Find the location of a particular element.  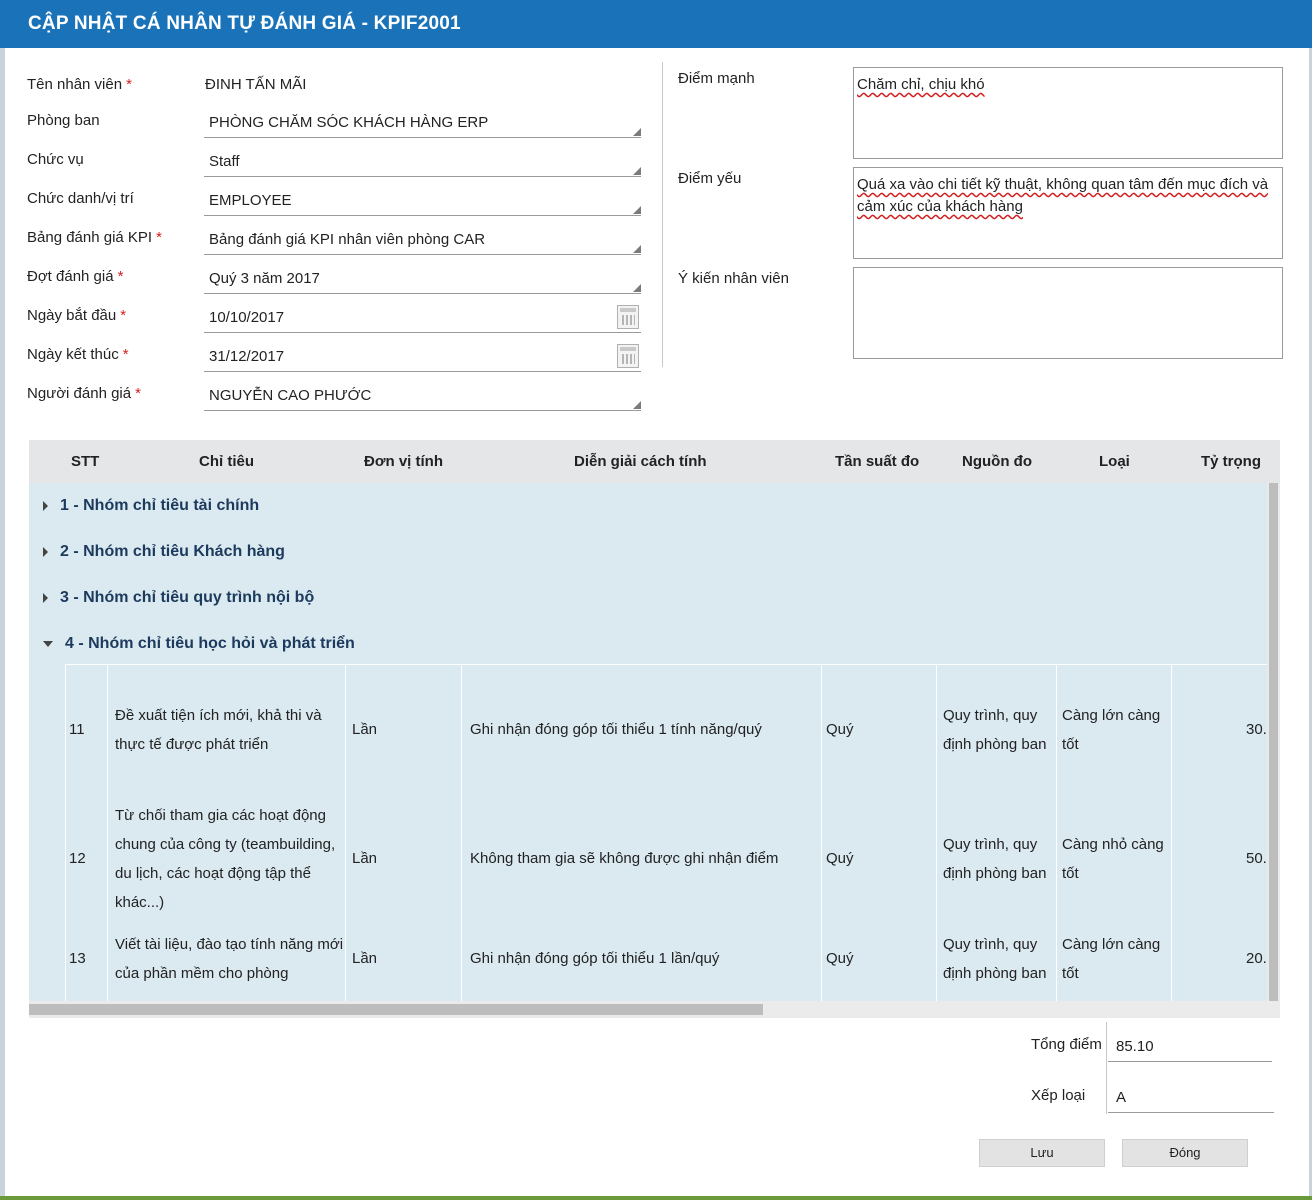

group-row-internal-process: 3 - Nhóm chỉ tiêu quy trình nội bộ is located at coordinates (178, 598).